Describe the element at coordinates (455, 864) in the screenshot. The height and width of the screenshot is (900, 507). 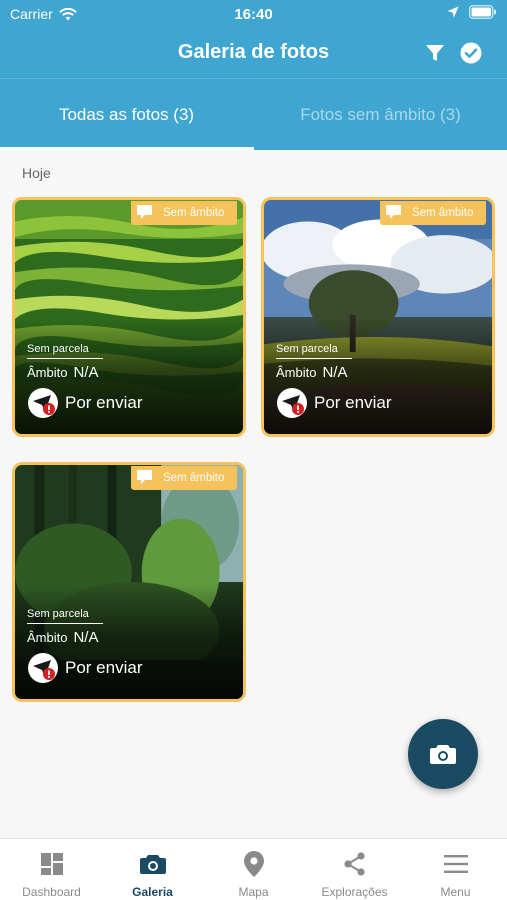
I see `hamburger-menu-icon` at that location.